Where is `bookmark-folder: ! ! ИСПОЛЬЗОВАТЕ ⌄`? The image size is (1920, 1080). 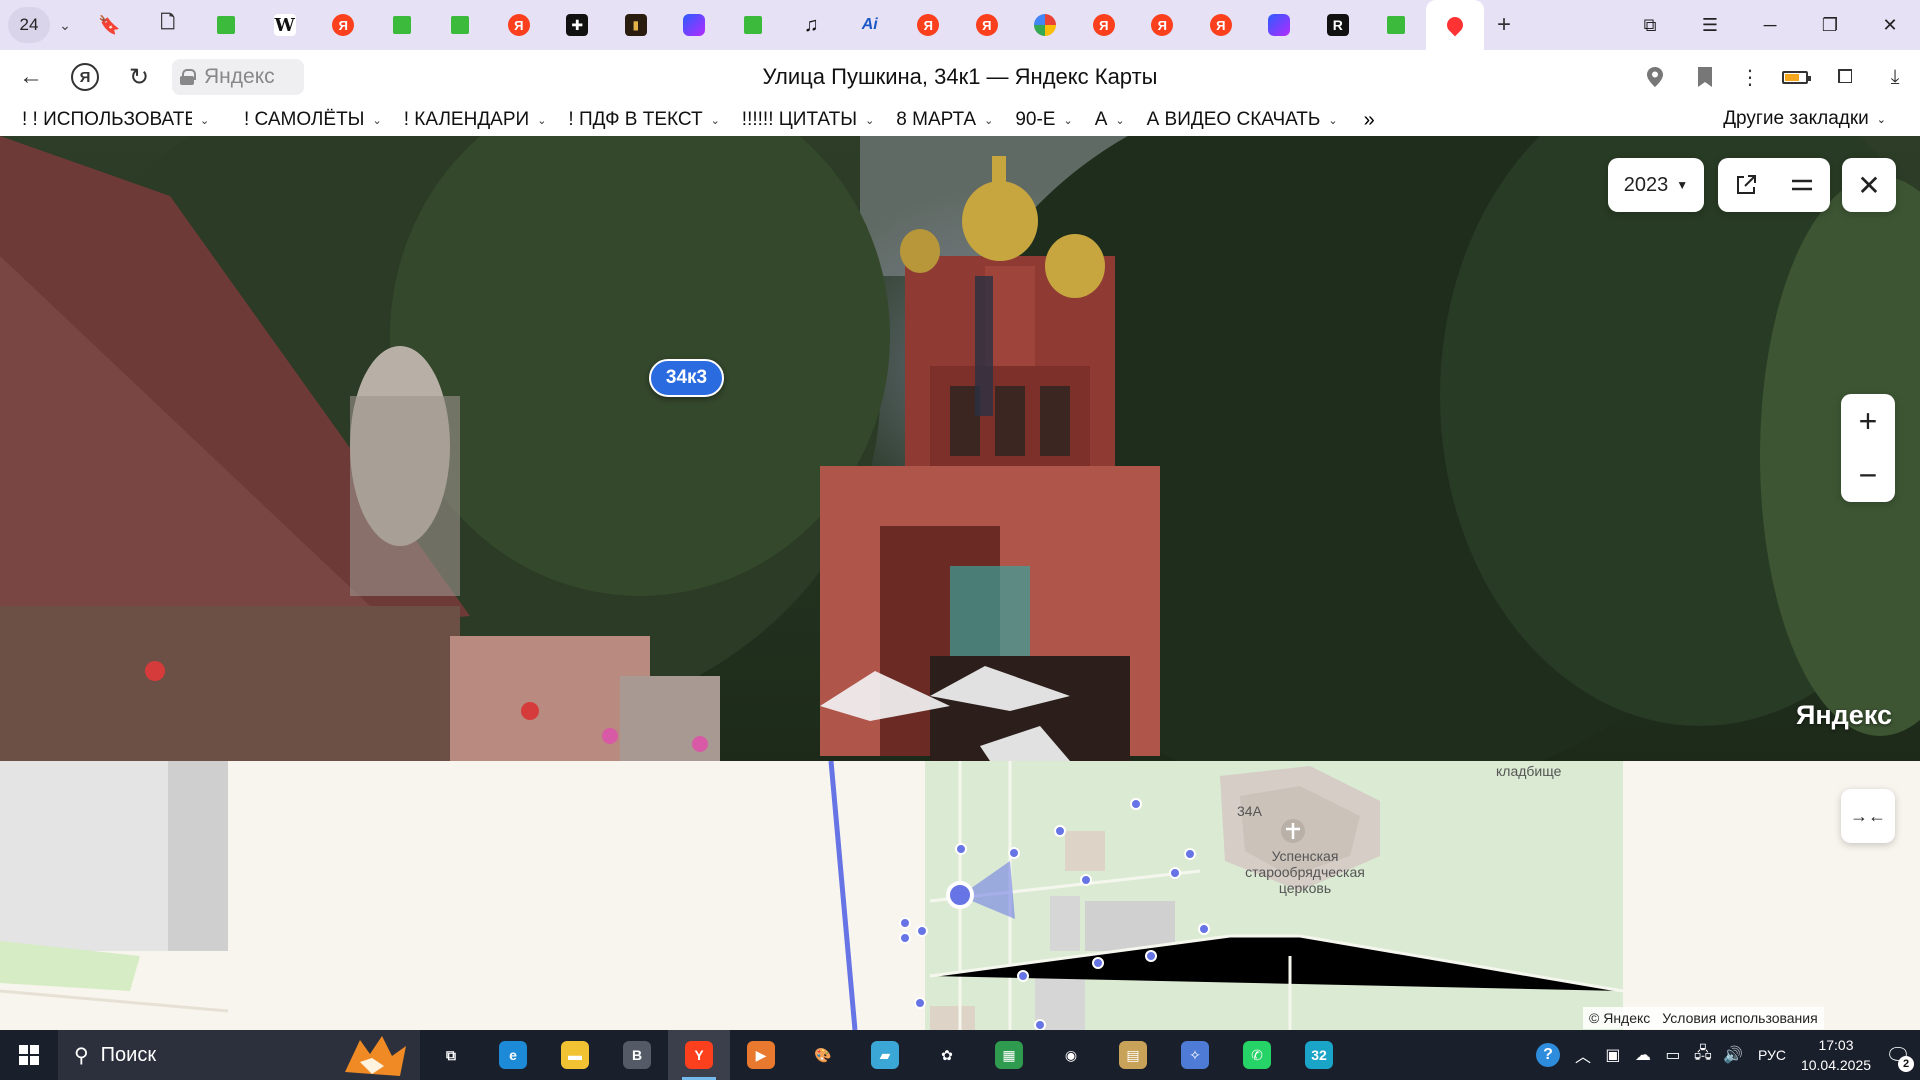
bookmark-folder: ! ! ИСПОЛЬЗОВАТЕ ⌄ is located at coordinates (122, 120).